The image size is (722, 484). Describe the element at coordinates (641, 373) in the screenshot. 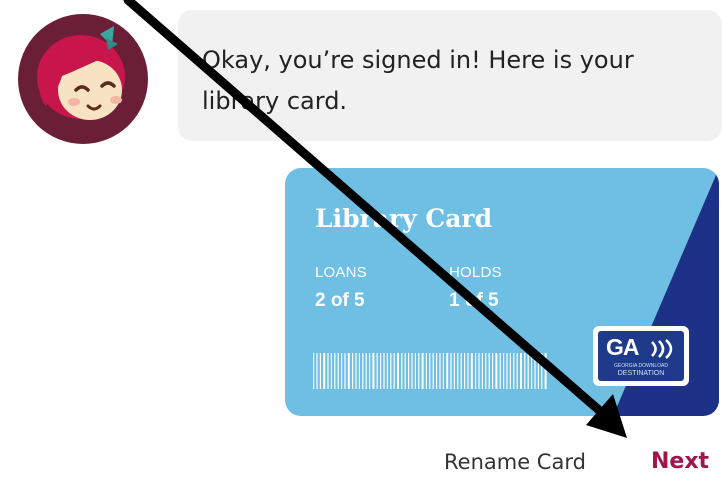

I see `logo-line2: DESTINATION` at that location.